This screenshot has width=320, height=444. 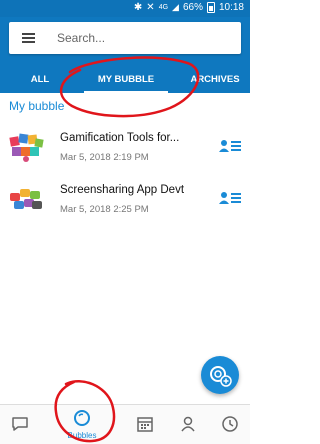 I want to click on status-bar: ✱ ✕ 4G ◢ 66% 10:18, so click(x=125, y=8).